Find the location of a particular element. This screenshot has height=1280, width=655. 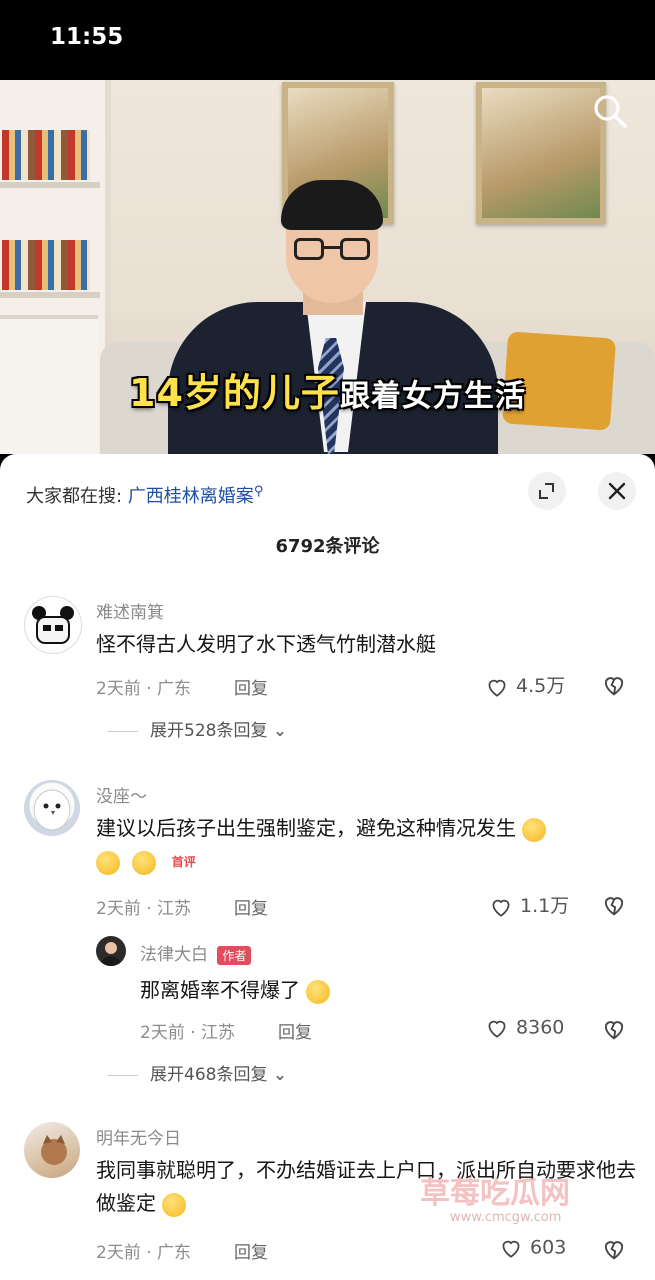

comment-username: 明年无今日 is located at coordinates (138, 1136).